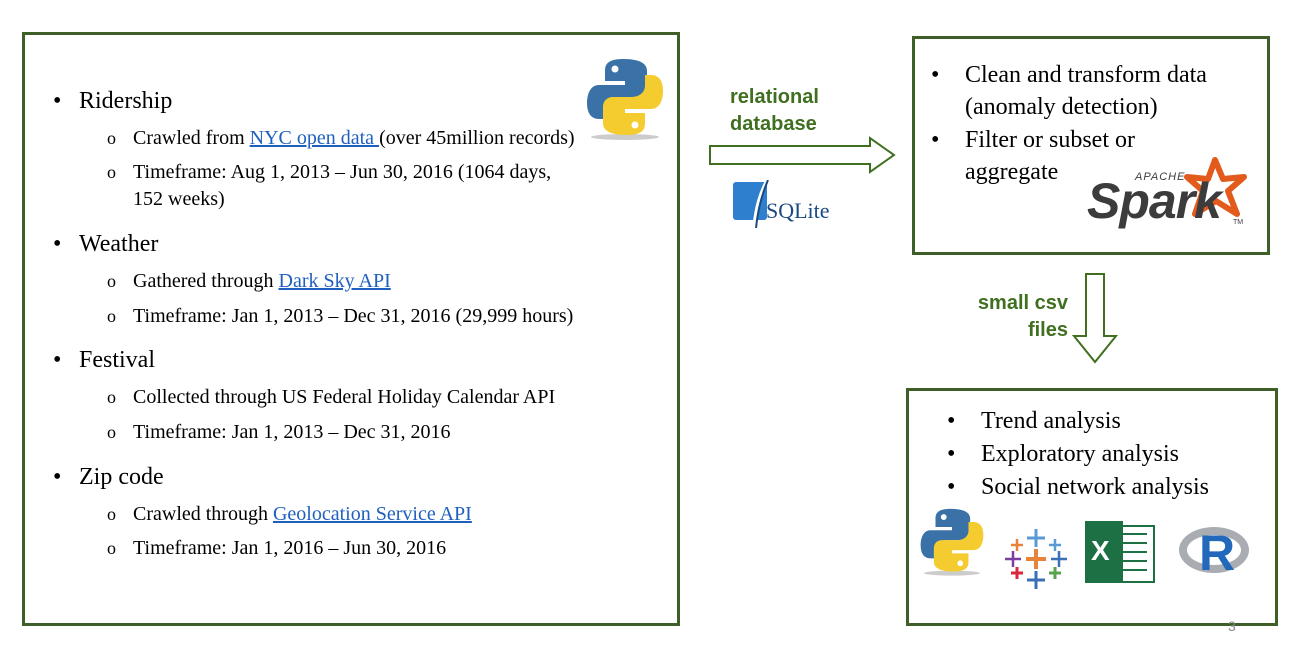 This screenshot has height=652, width=1305. Describe the element at coordinates (119, 244) in the screenshot. I see `section-title: Weather` at that location.